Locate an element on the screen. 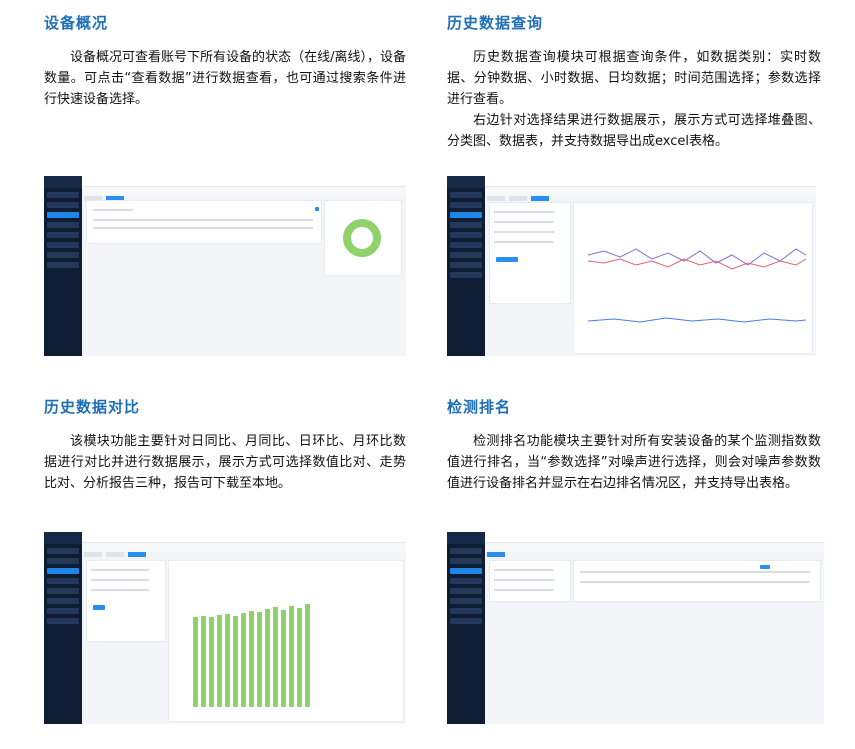 This screenshot has width=855, height=749. screenshot-table-panel is located at coordinates (204, 222).